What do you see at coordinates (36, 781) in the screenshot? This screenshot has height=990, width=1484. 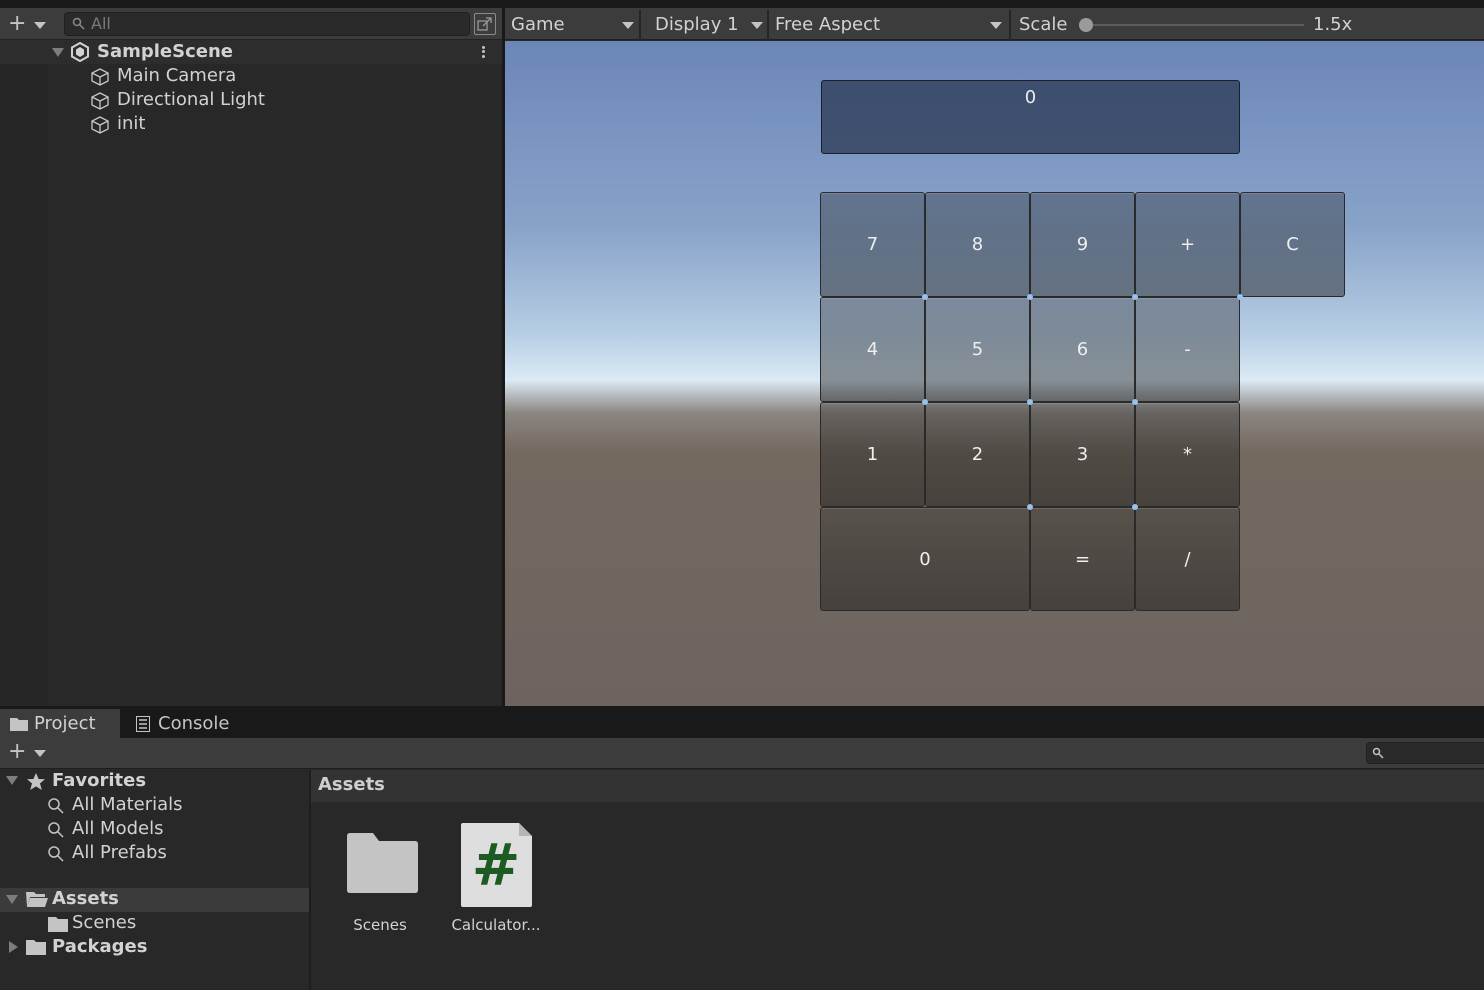 I see `star-icon` at bounding box center [36, 781].